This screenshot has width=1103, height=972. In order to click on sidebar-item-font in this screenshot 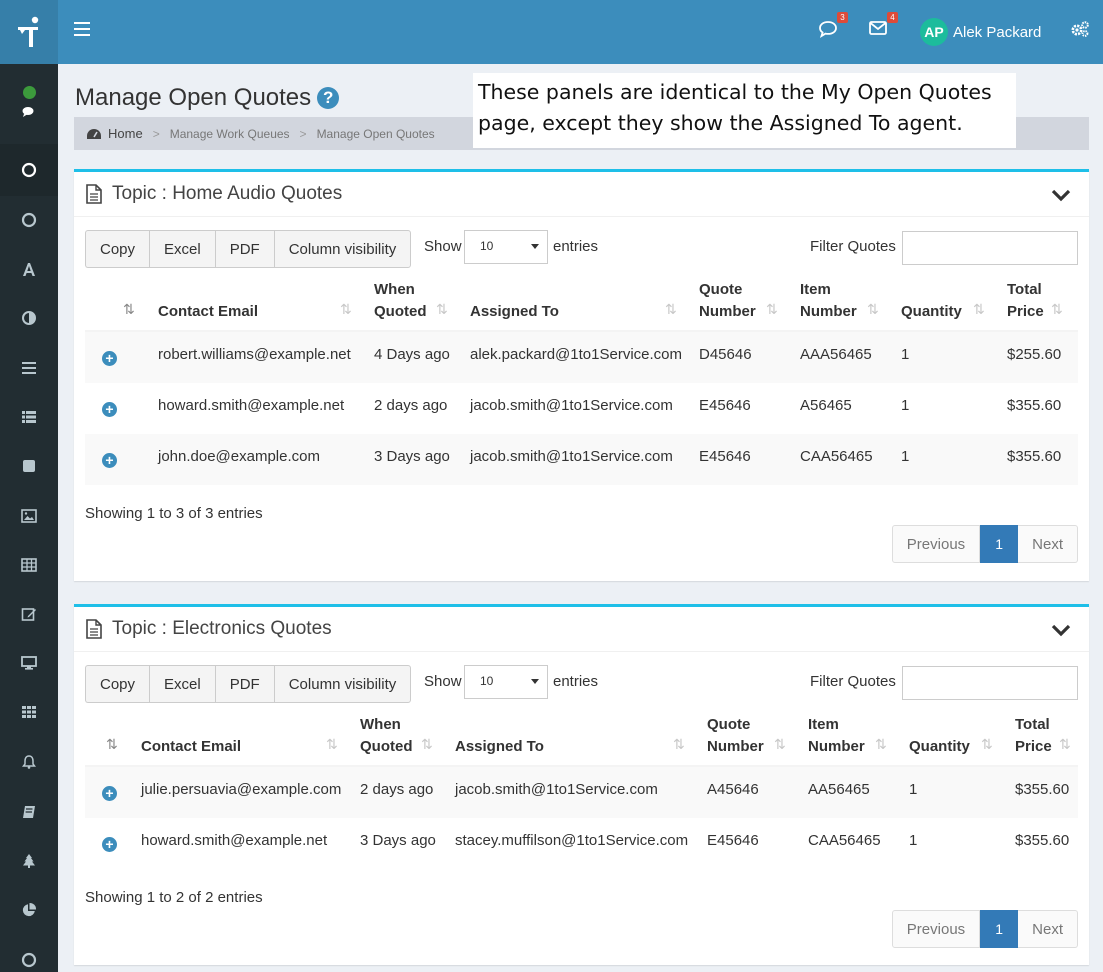, I will do `click(29, 269)`.